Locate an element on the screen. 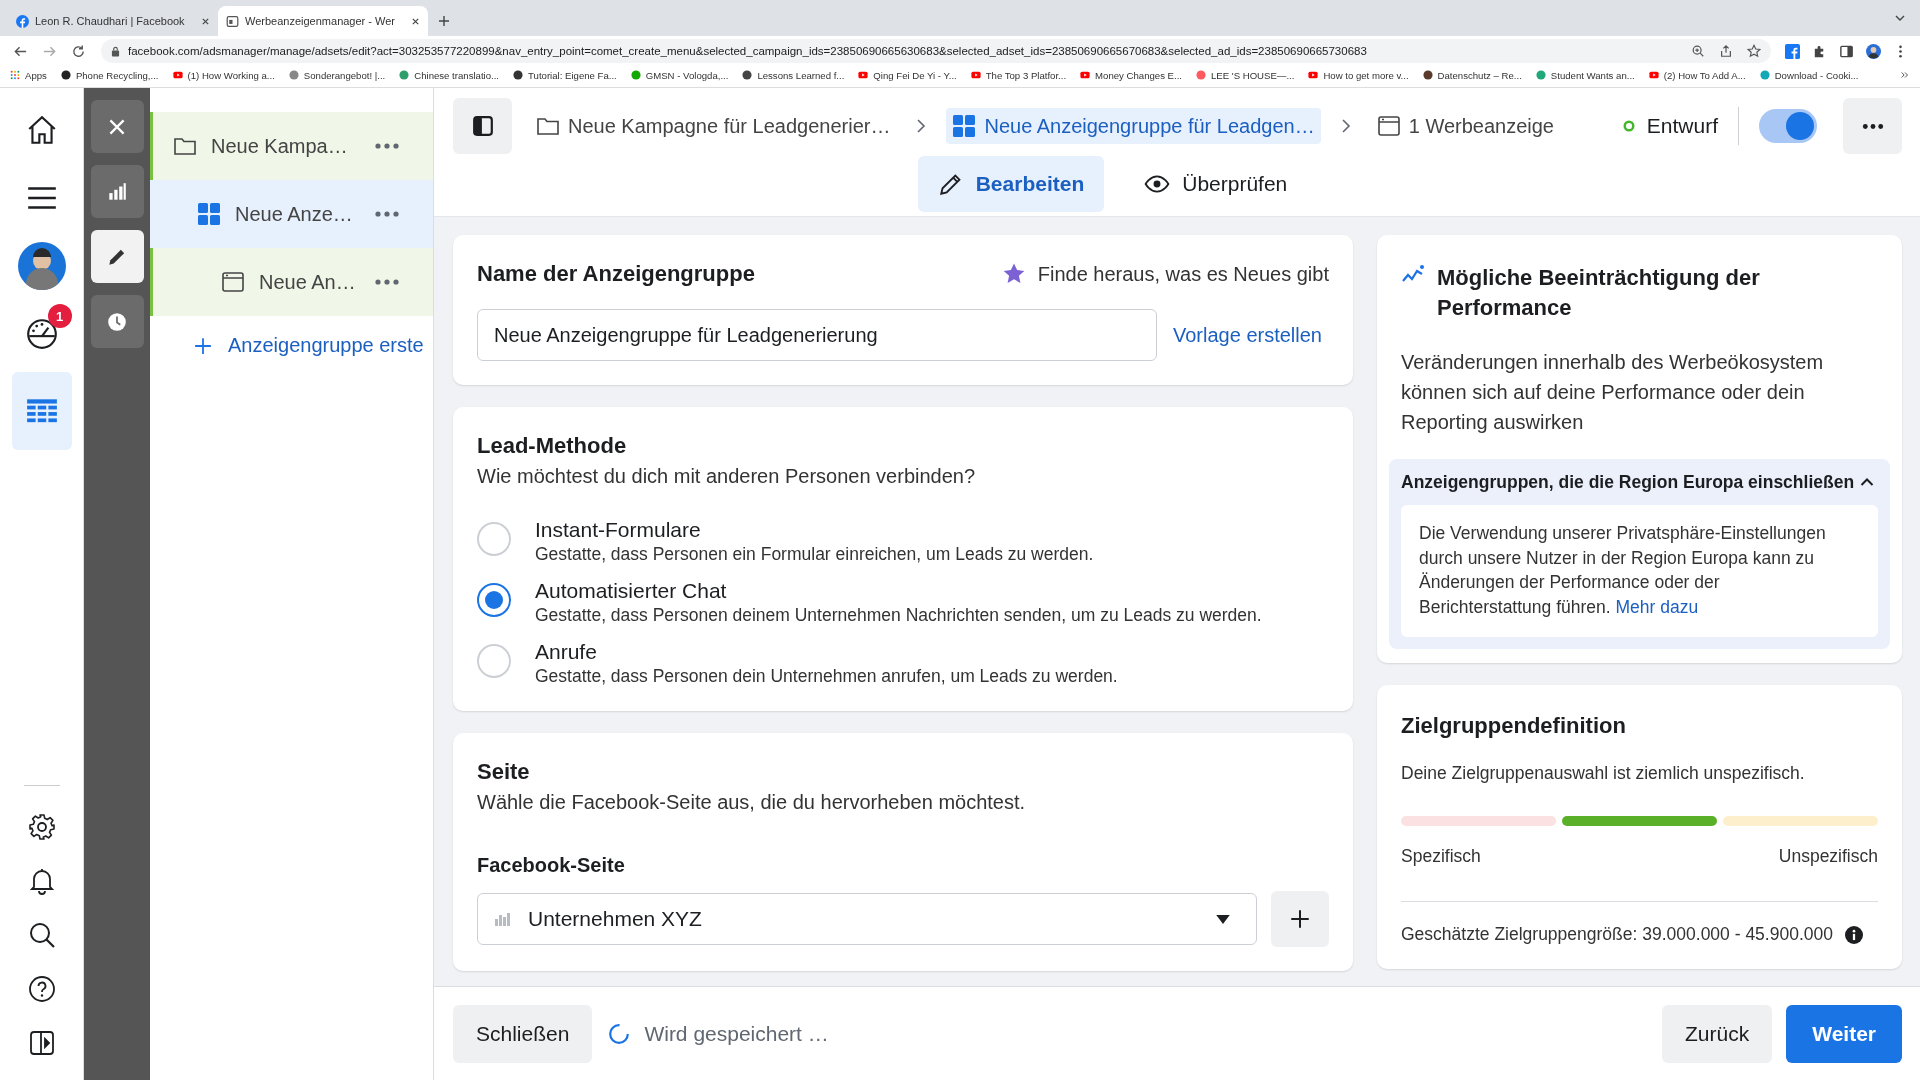  help-icon is located at coordinates (41, 989).